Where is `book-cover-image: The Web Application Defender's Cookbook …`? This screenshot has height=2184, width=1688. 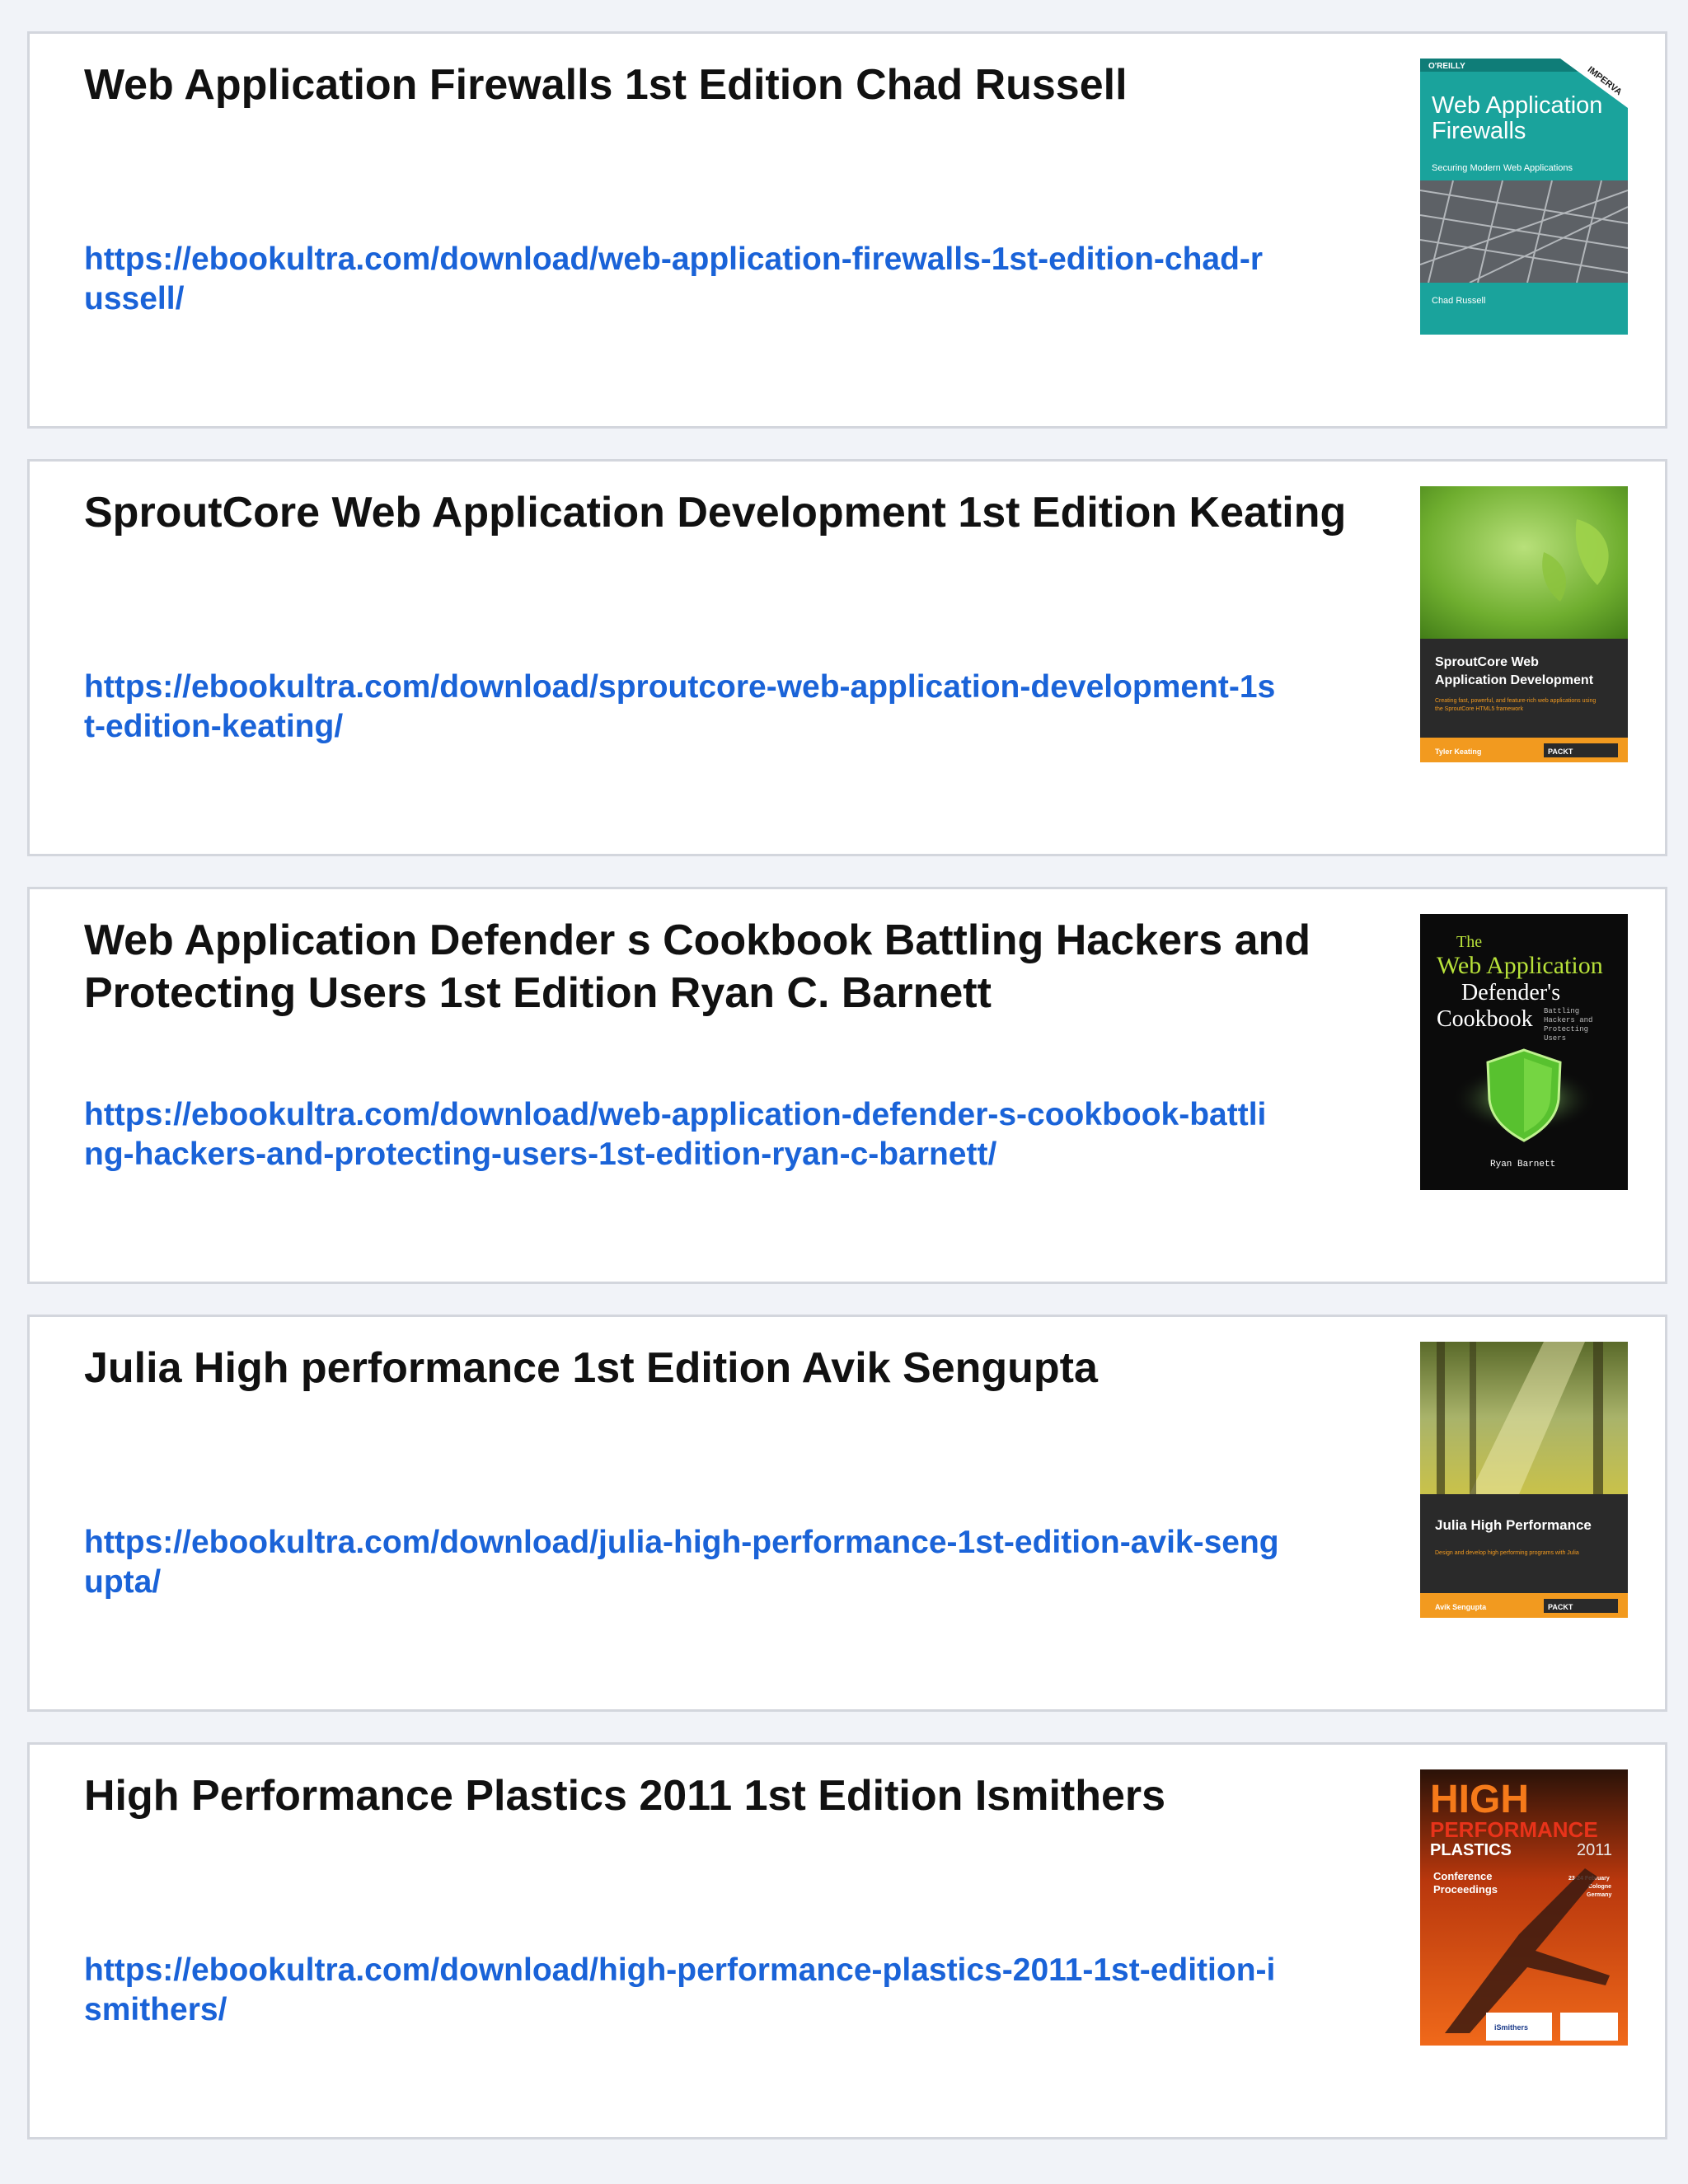
book-cover-image: The Web Application Defender's Cookbook … is located at coordinates (1524, 1052).